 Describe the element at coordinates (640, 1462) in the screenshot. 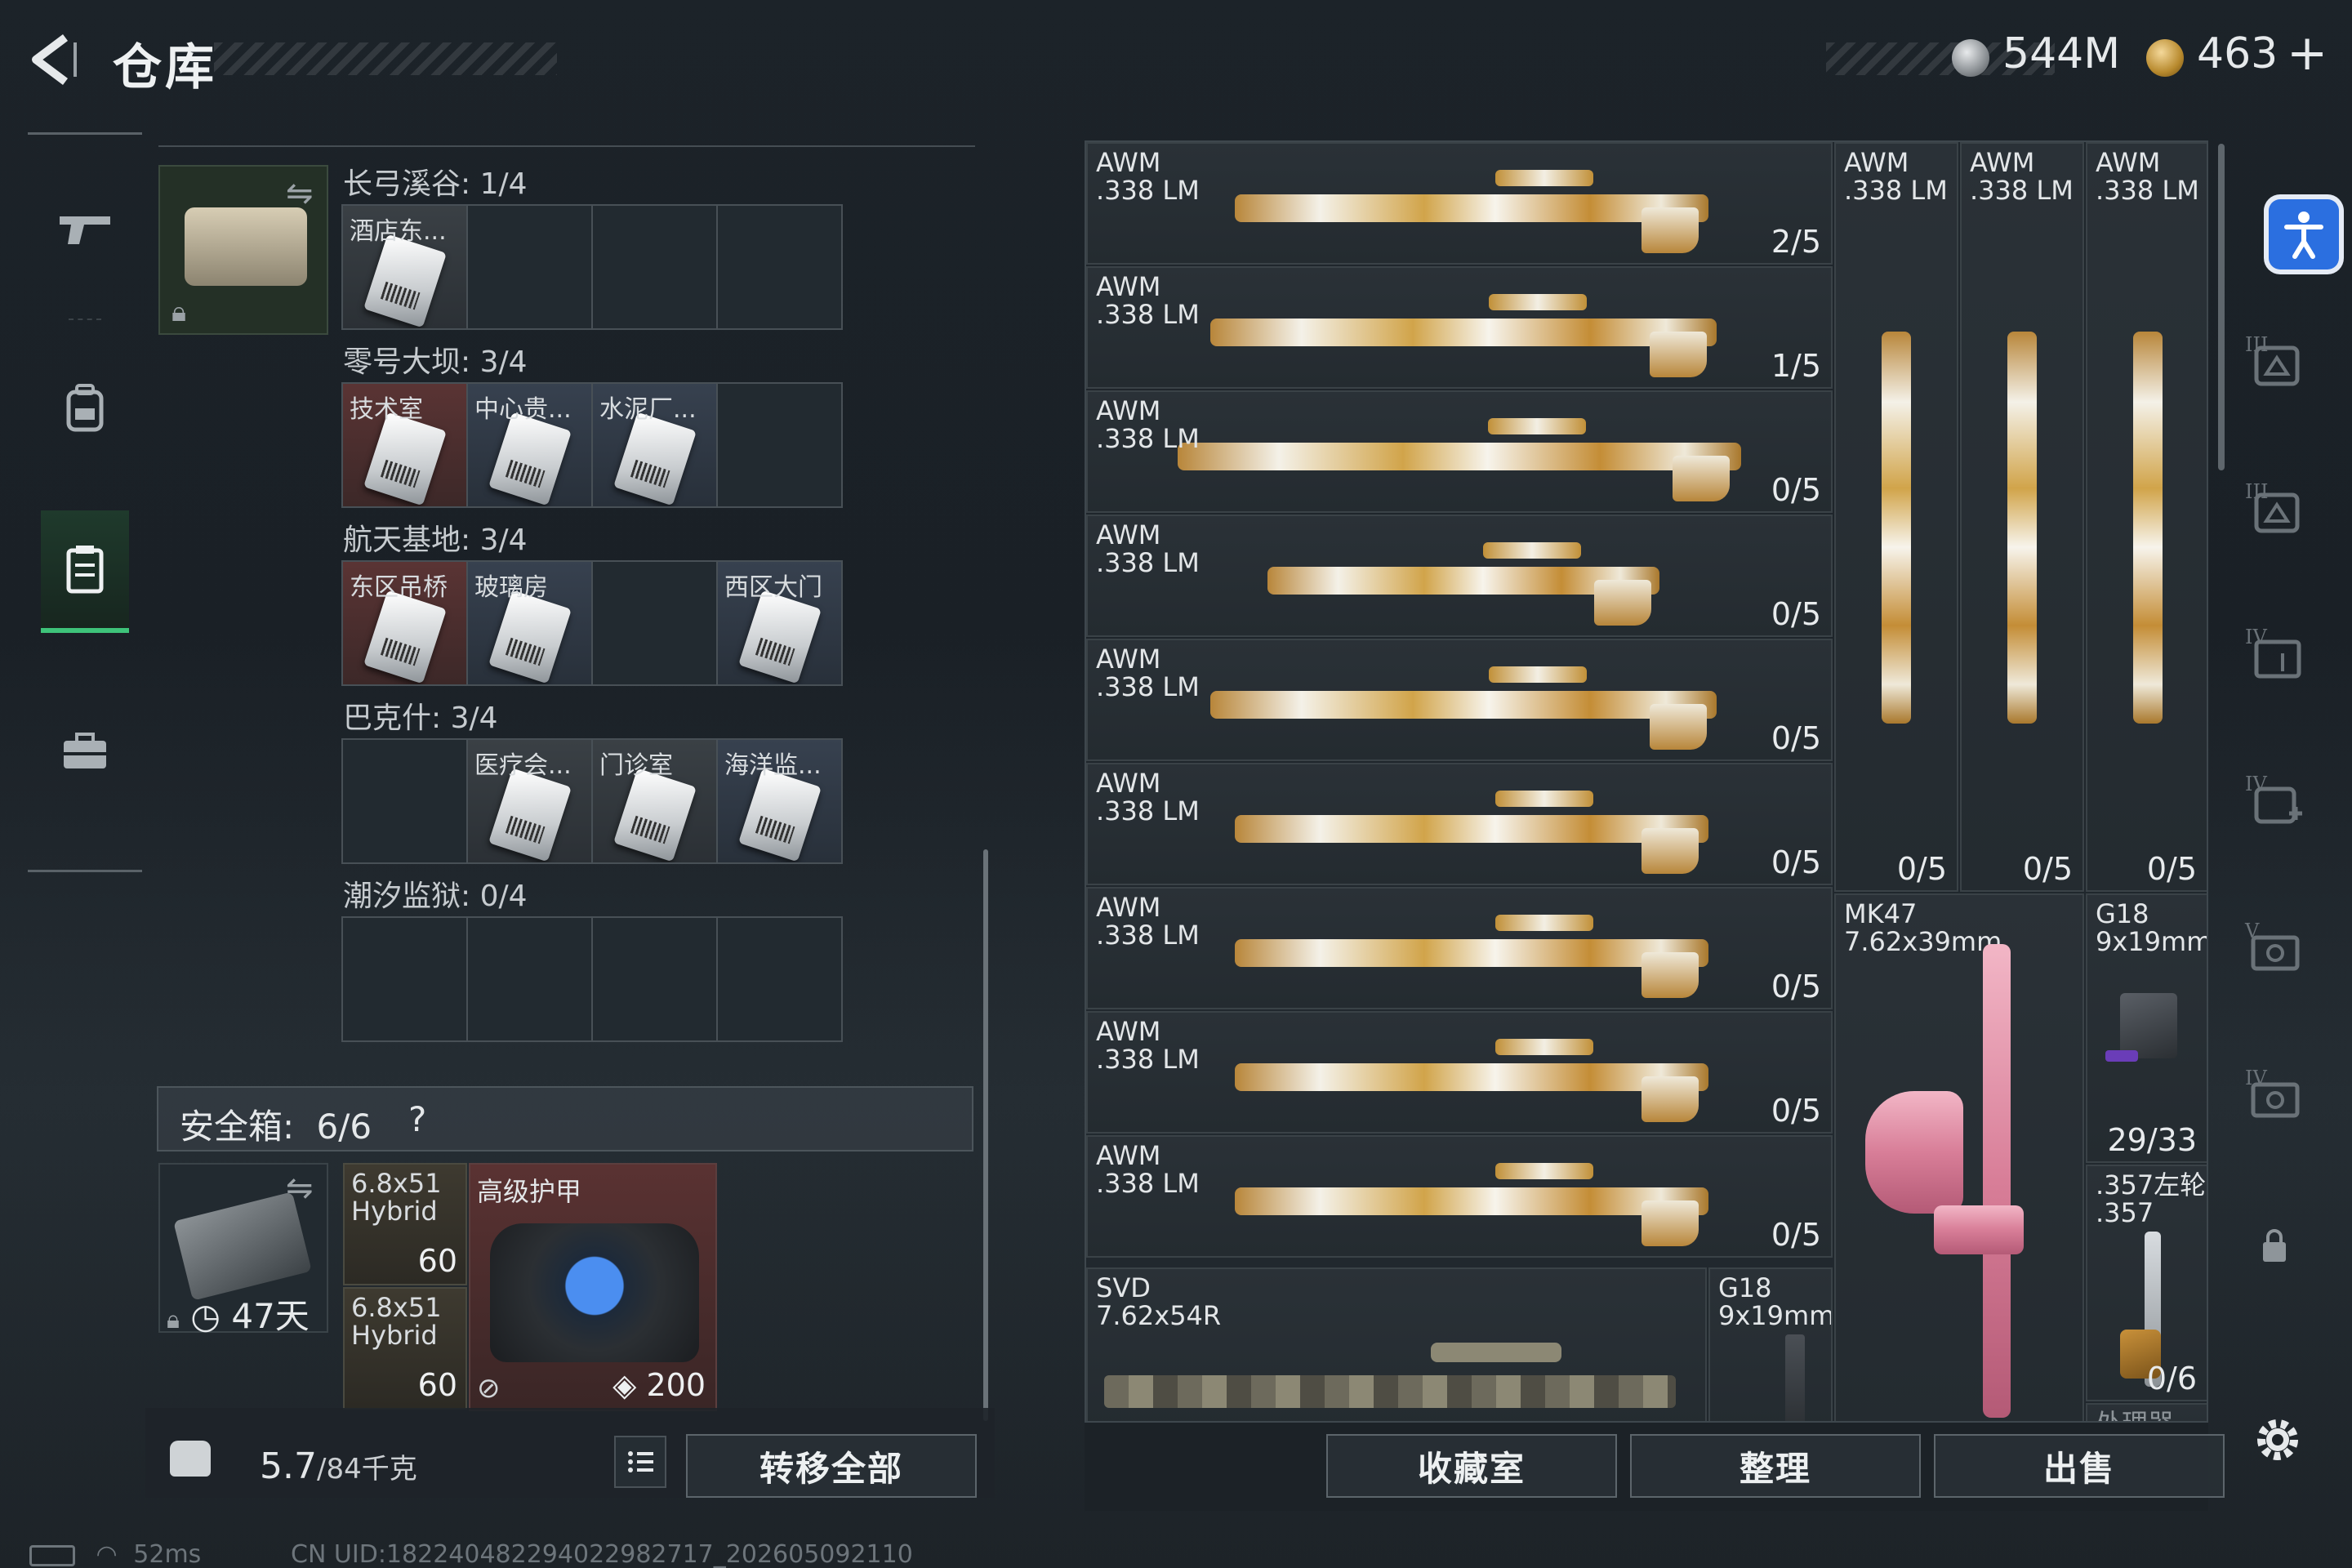

I see `list-view-button` at that location.